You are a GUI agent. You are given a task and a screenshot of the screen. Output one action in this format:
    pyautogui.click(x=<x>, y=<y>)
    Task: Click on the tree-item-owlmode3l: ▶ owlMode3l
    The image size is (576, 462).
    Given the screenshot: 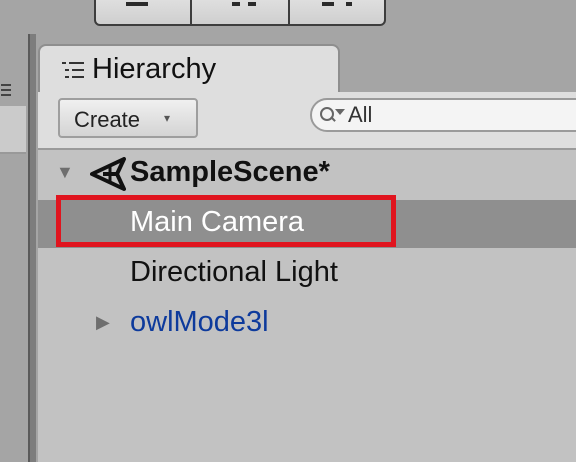 What is the action you would take?
    pyautogui.click(x=307, y=324)
    